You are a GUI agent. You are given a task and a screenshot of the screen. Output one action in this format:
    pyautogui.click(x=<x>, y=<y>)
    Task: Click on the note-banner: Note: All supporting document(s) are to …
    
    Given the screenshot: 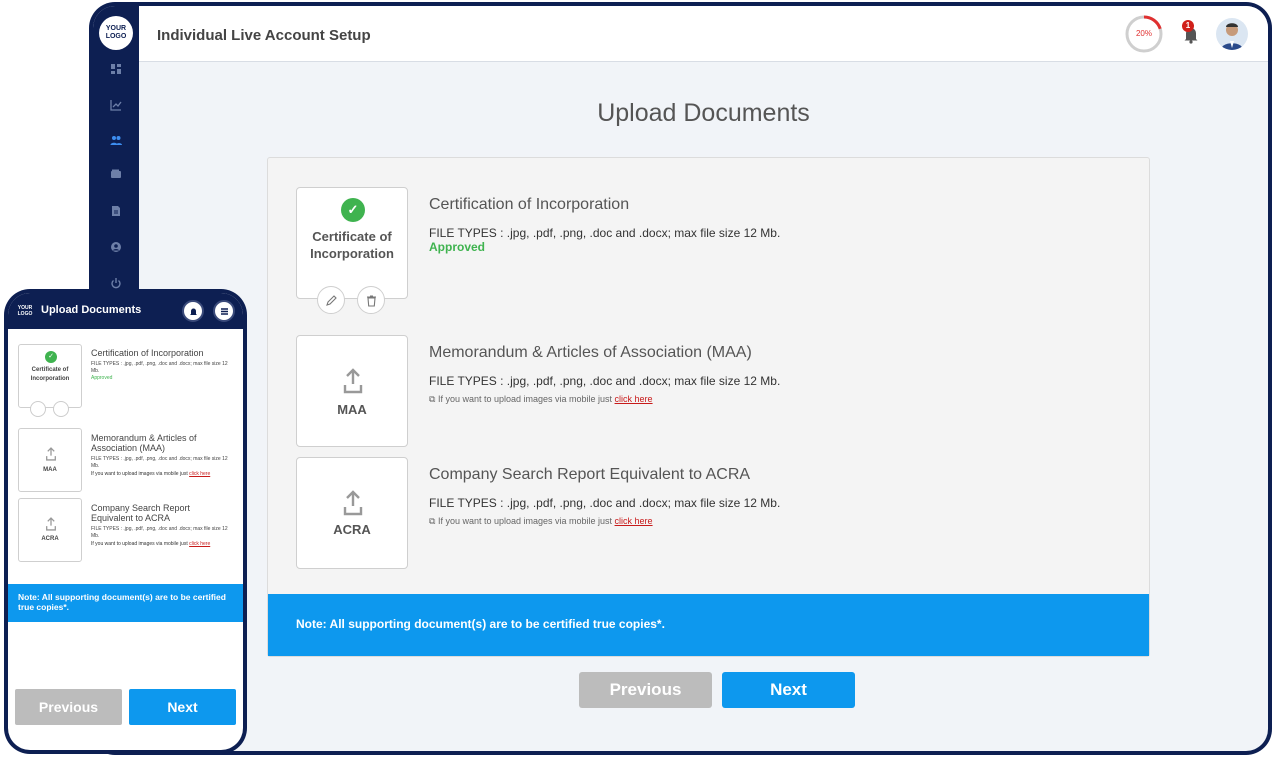 What is the action you would take?
    pyautogui.click(x=708, y=625)
    